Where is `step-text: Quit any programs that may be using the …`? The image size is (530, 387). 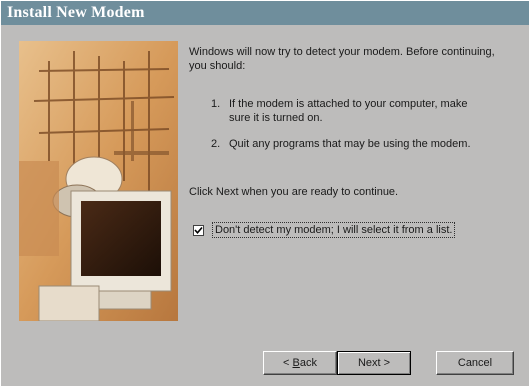 step-text: Quit any programs that may be using the … is located at coordinates (350, 144).